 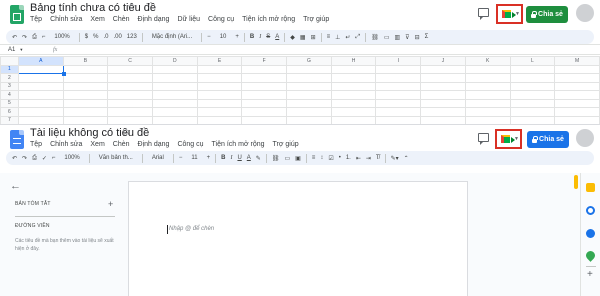 What do you see at coordinates (357, 37) in the screenshot?
I see `rotate-icon: ⤢` at bounding box center [357, 37].